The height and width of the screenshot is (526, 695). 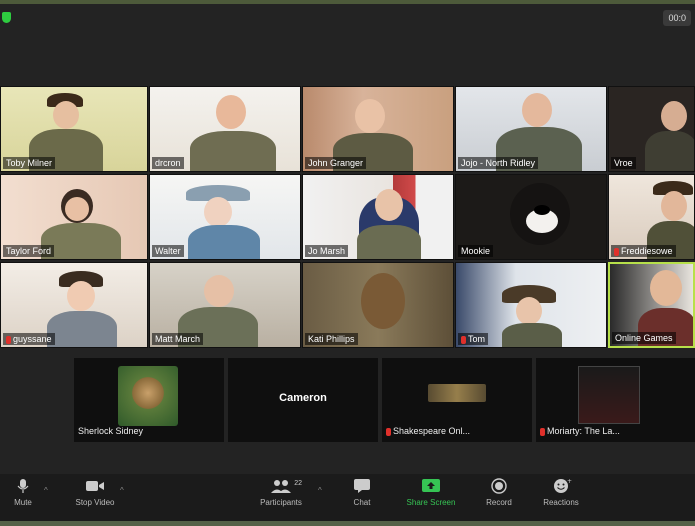 What do you see at coordinates (23, 486) in the screenshot?
I see `microphone-icon` at bounding box center [23, 486].